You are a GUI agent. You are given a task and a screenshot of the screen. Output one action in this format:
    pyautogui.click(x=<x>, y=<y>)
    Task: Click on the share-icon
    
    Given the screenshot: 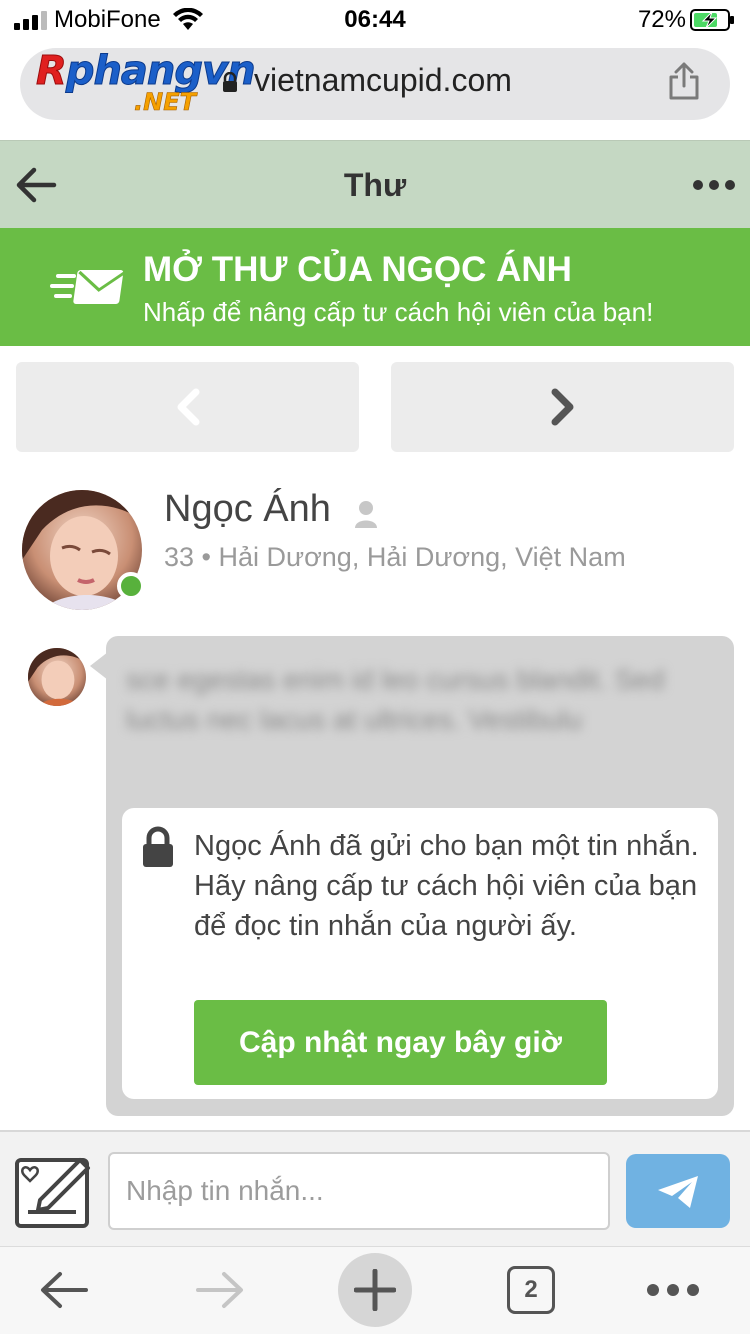 What is the action you would take?
    pyautogui.click(x=684, y=81)
    